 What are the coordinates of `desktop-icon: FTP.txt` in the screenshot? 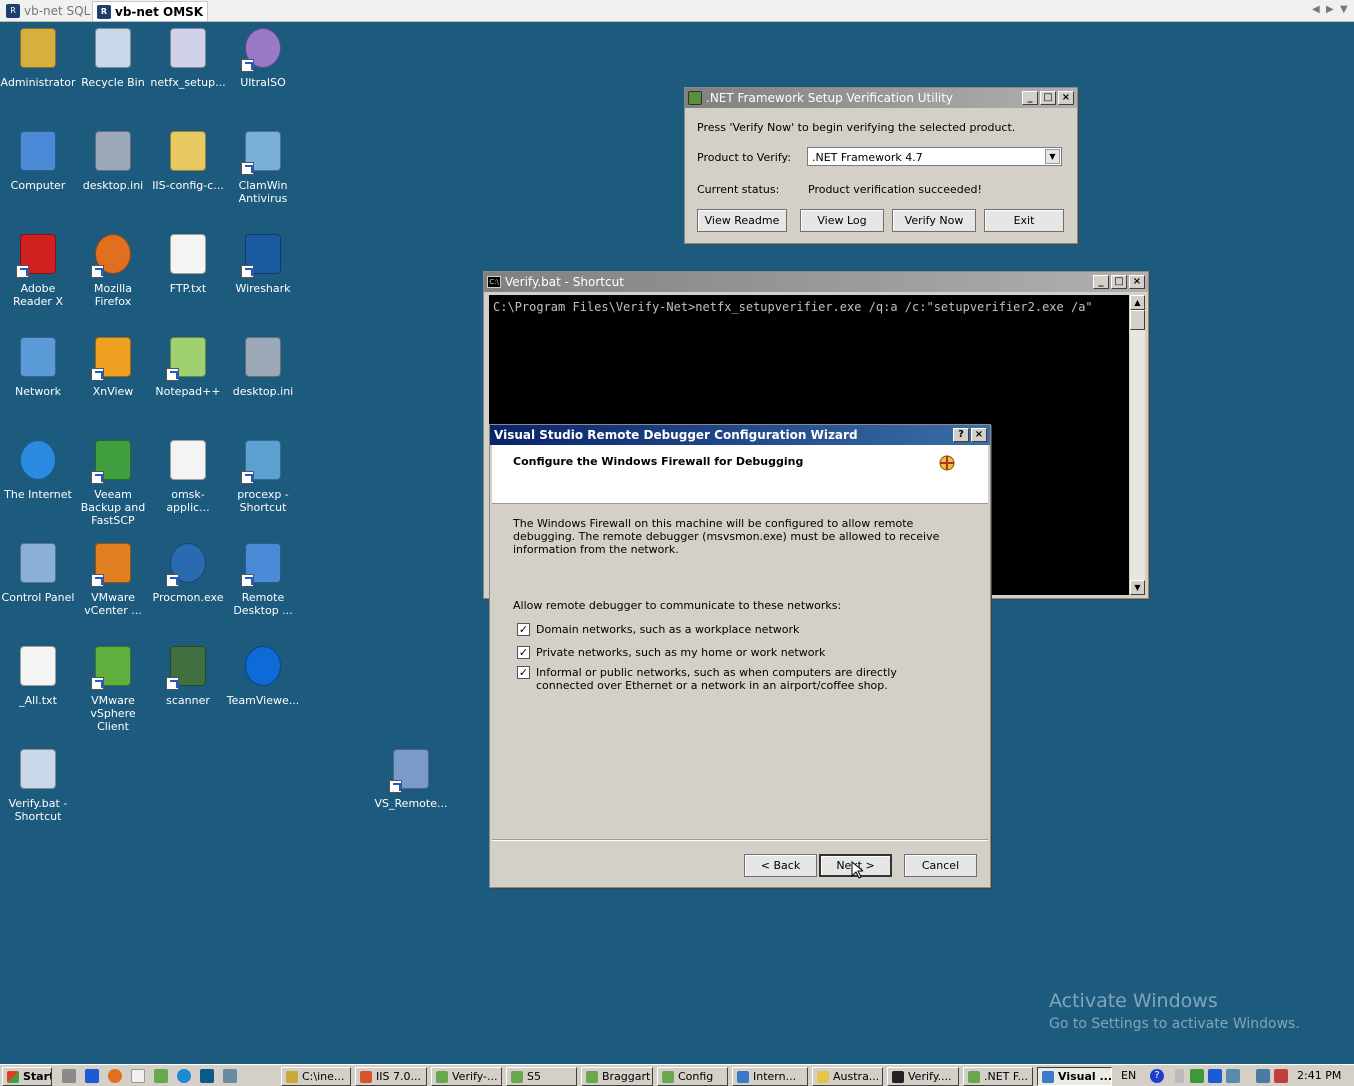 It's located at (188, 261).